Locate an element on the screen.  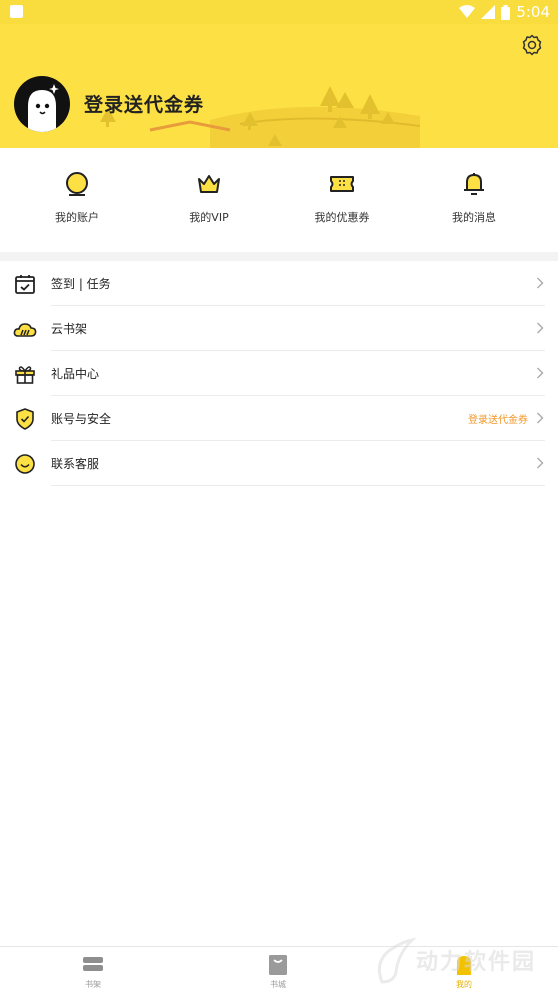
menu-item-account-security: 账号与安全 登录送代金券 is located at coordinates (279, 418).